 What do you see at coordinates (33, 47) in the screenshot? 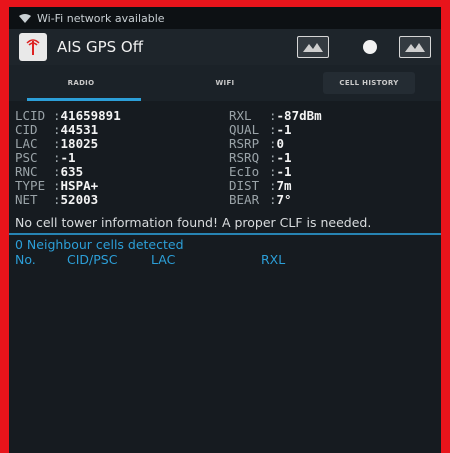
I see `app-icon` at bounding box center [33, 47].